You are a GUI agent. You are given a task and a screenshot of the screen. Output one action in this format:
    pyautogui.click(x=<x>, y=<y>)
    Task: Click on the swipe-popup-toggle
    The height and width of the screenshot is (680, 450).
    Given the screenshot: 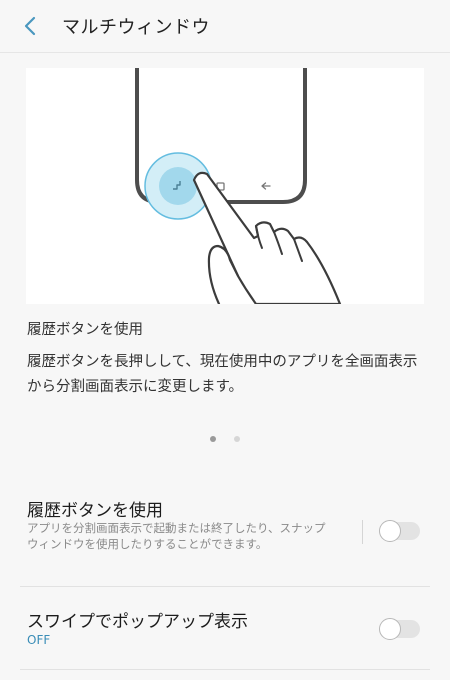 What is the action you would take?
    pyautogui.click(x=399, y=629)
    